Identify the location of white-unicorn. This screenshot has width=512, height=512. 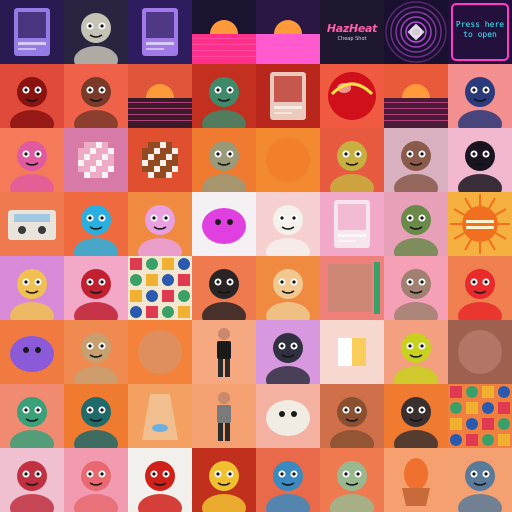
(288, 224).